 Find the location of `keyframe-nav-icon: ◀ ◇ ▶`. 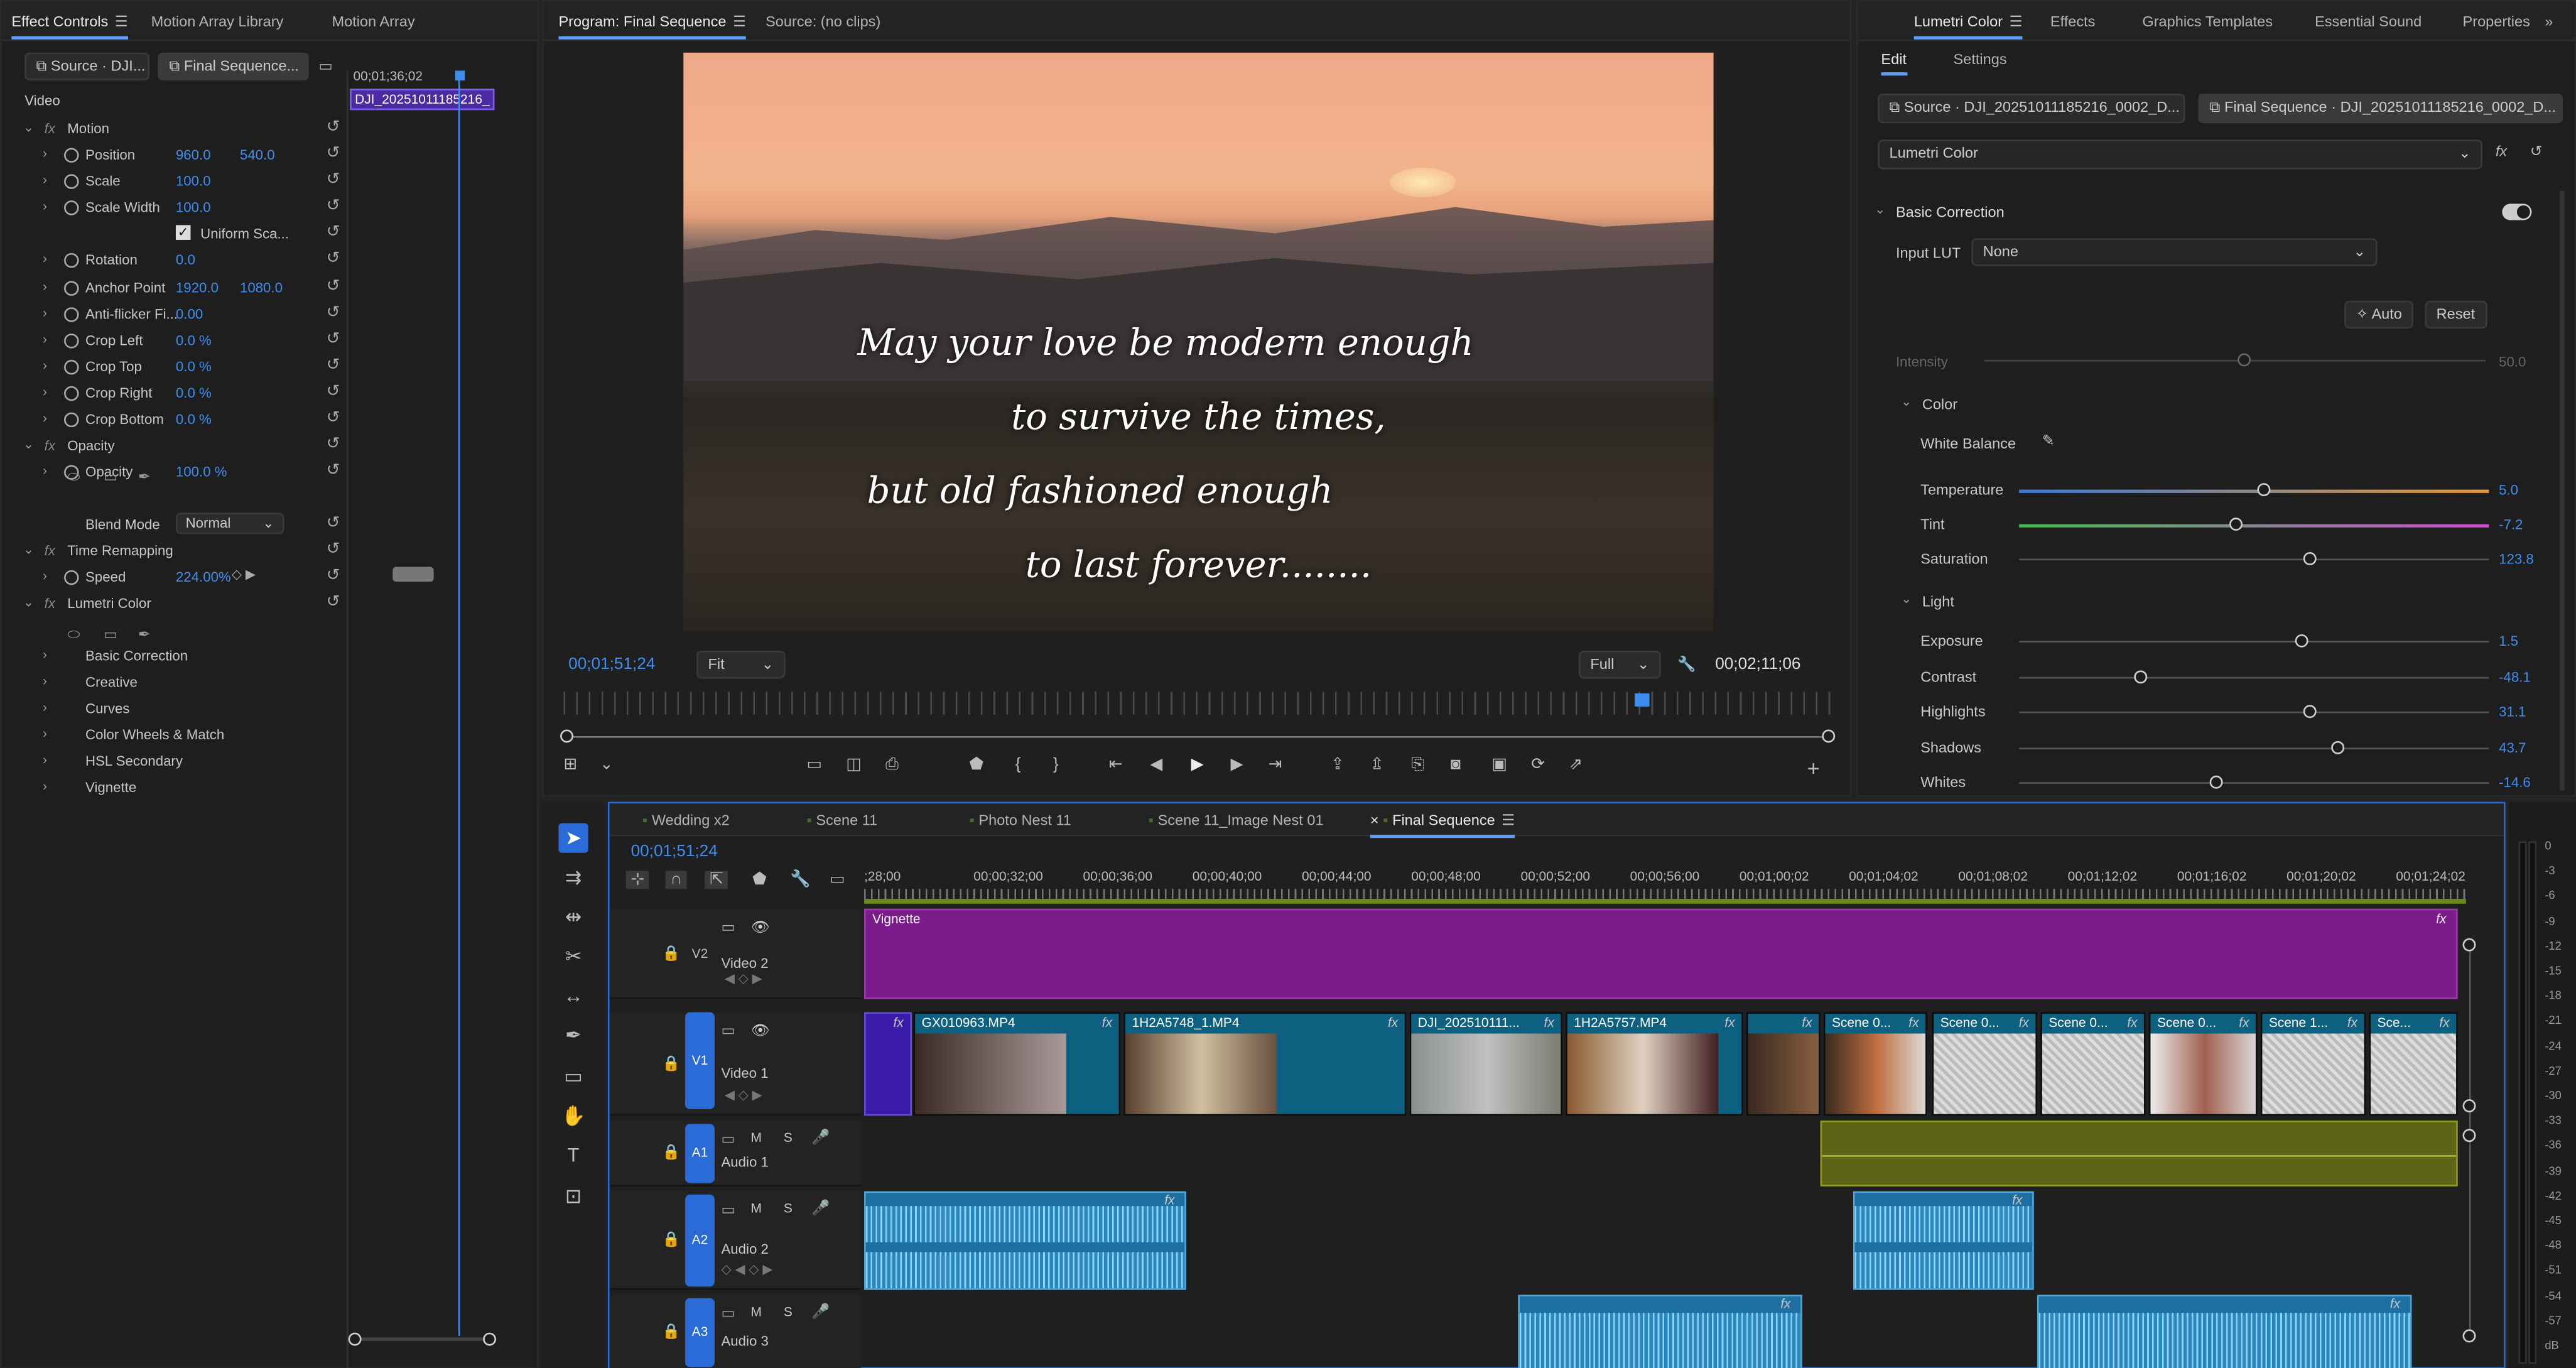

keyframe-nav-icon: ◀ ◇ ▶ is located at coordinates (743, 978).